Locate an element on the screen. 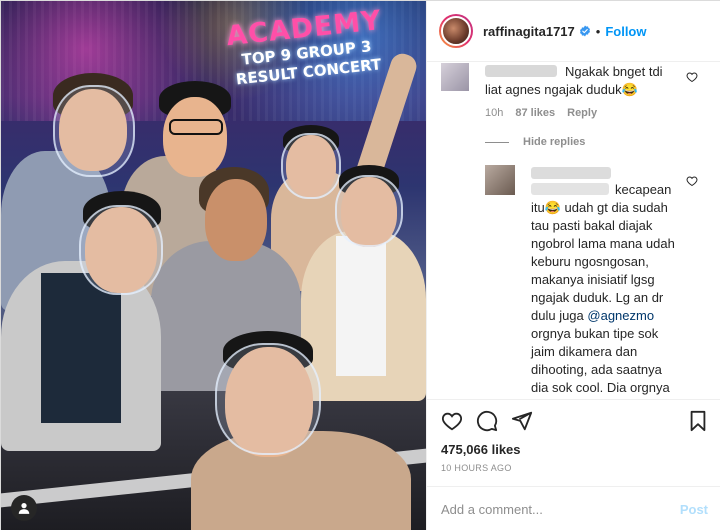 The width and height of the screenshot is (720, 530). reply-avatar is located at coordinates (500, 180).